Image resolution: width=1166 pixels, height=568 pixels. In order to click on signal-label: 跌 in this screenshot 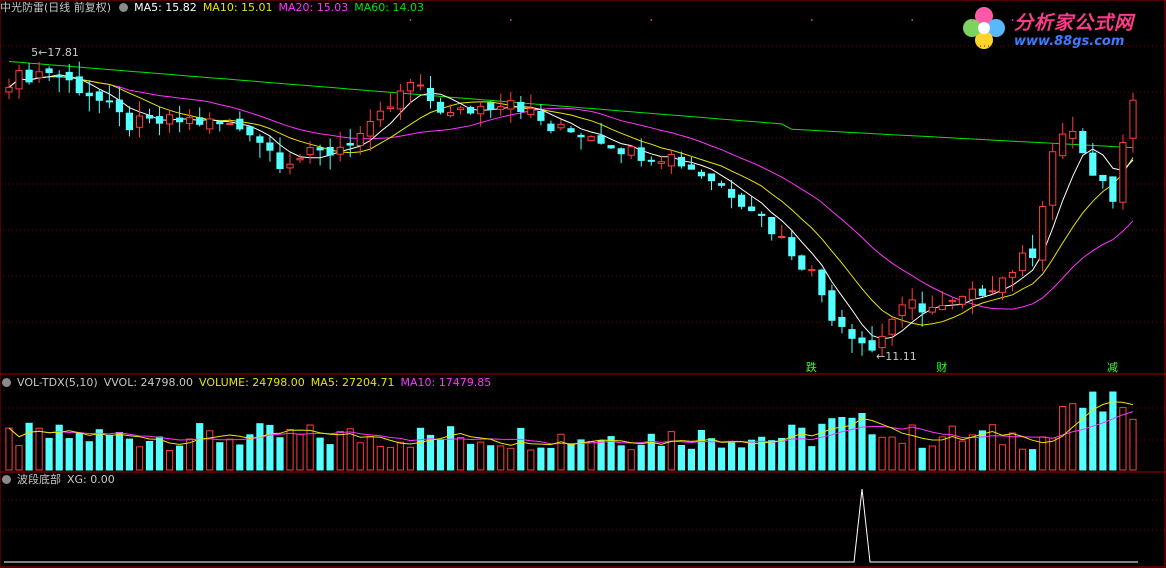, I will do `click(811, 367)`.